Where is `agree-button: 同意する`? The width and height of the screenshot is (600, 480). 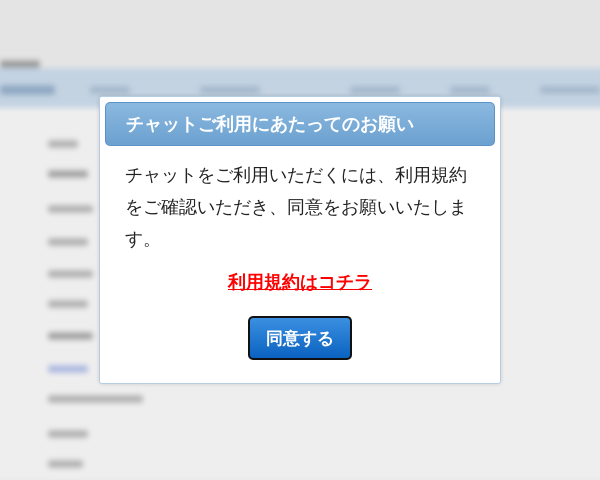 agree-button: 同意する is located at coordinates (300, 338).